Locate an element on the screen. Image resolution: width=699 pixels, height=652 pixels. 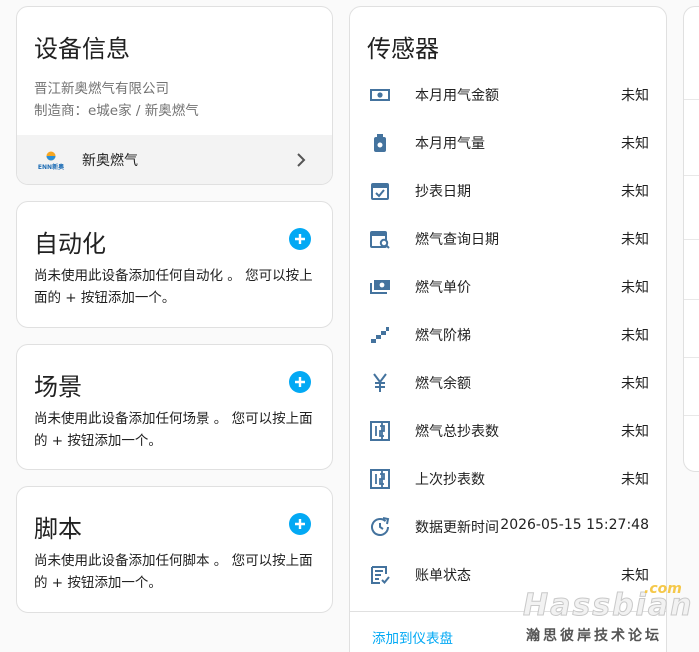
sensor-name: 抄表日期 is located at coordinates (443, 192).